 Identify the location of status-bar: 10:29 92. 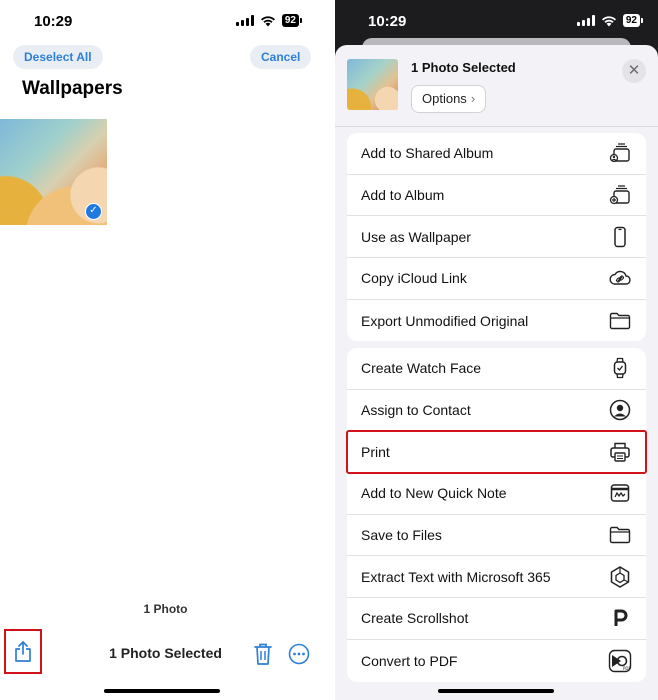
(165, 22).